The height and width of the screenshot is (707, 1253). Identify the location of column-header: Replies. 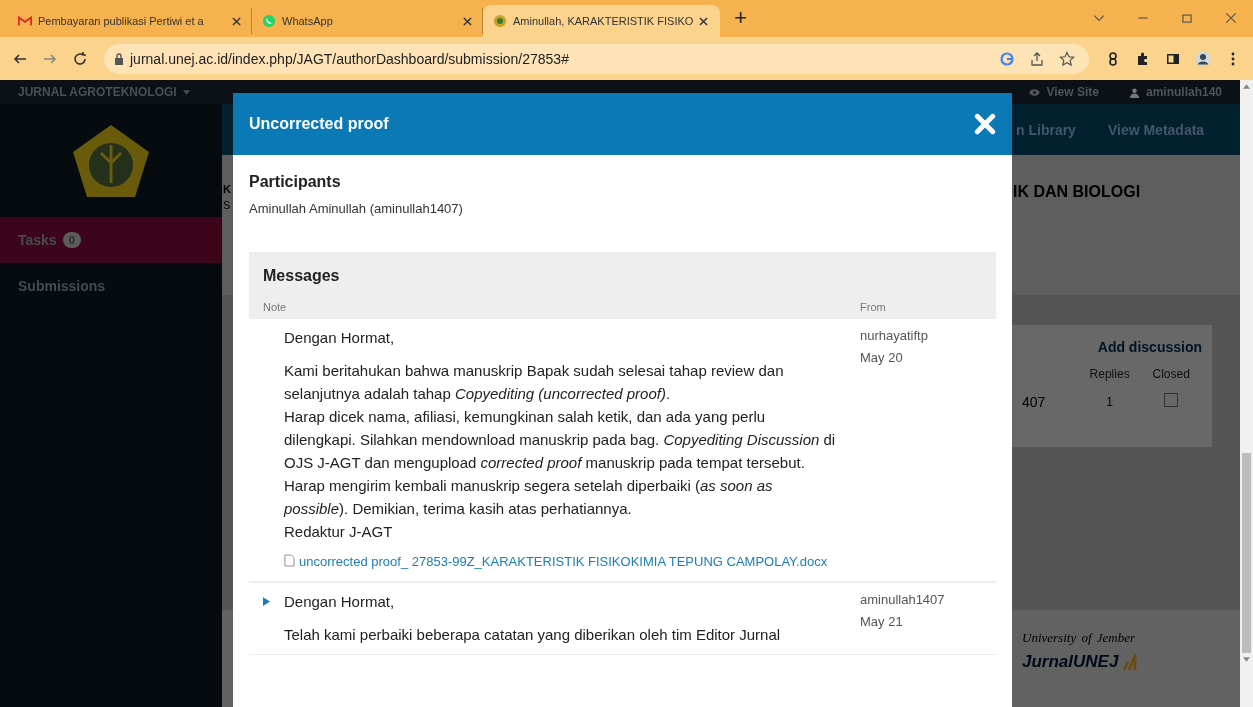
(1109, 374).